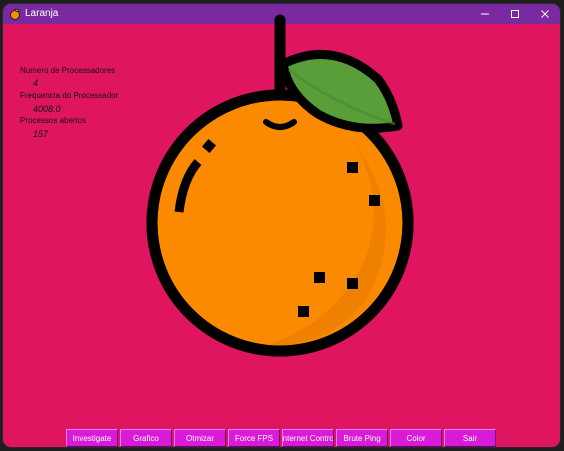 The image size is (564, 451). I want to click on force-fps-button: Force FPS, so click(254, 438).